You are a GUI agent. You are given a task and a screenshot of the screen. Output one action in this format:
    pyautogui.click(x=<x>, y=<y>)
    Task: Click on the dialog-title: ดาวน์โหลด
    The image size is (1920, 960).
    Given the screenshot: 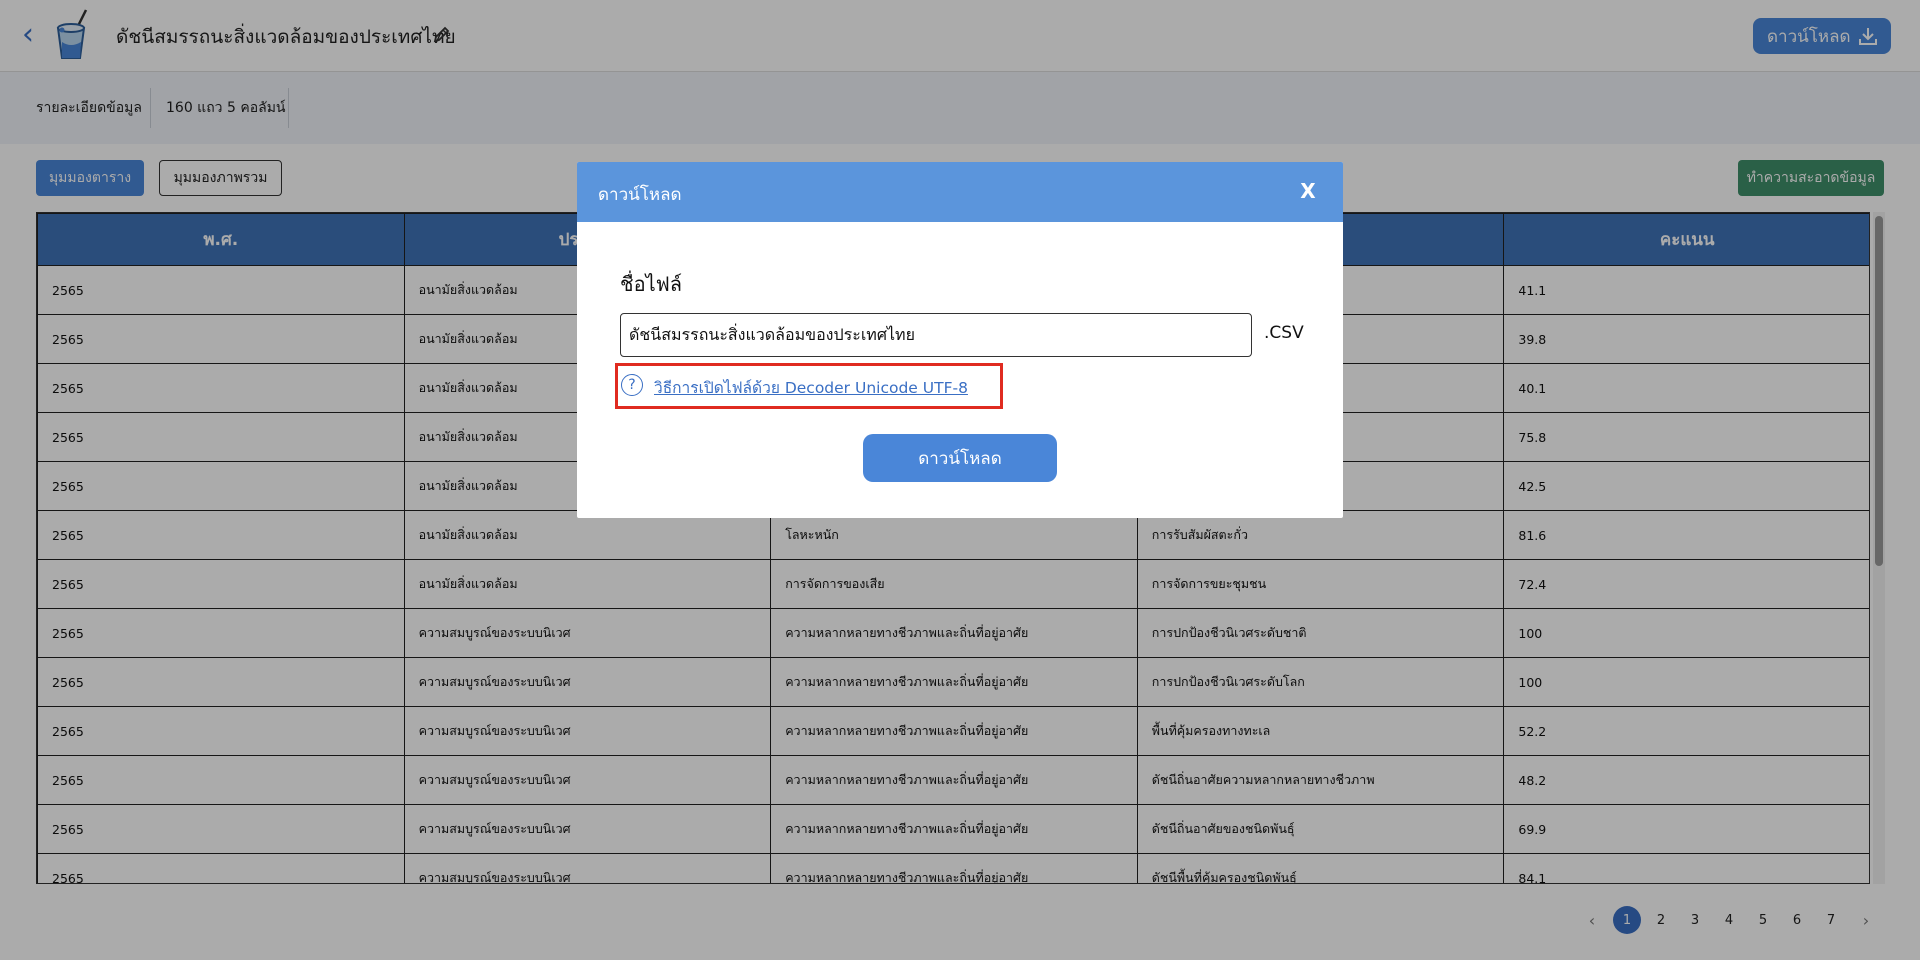 What is the action you would take?
    pyautogui.click(x=640, y=195)
    